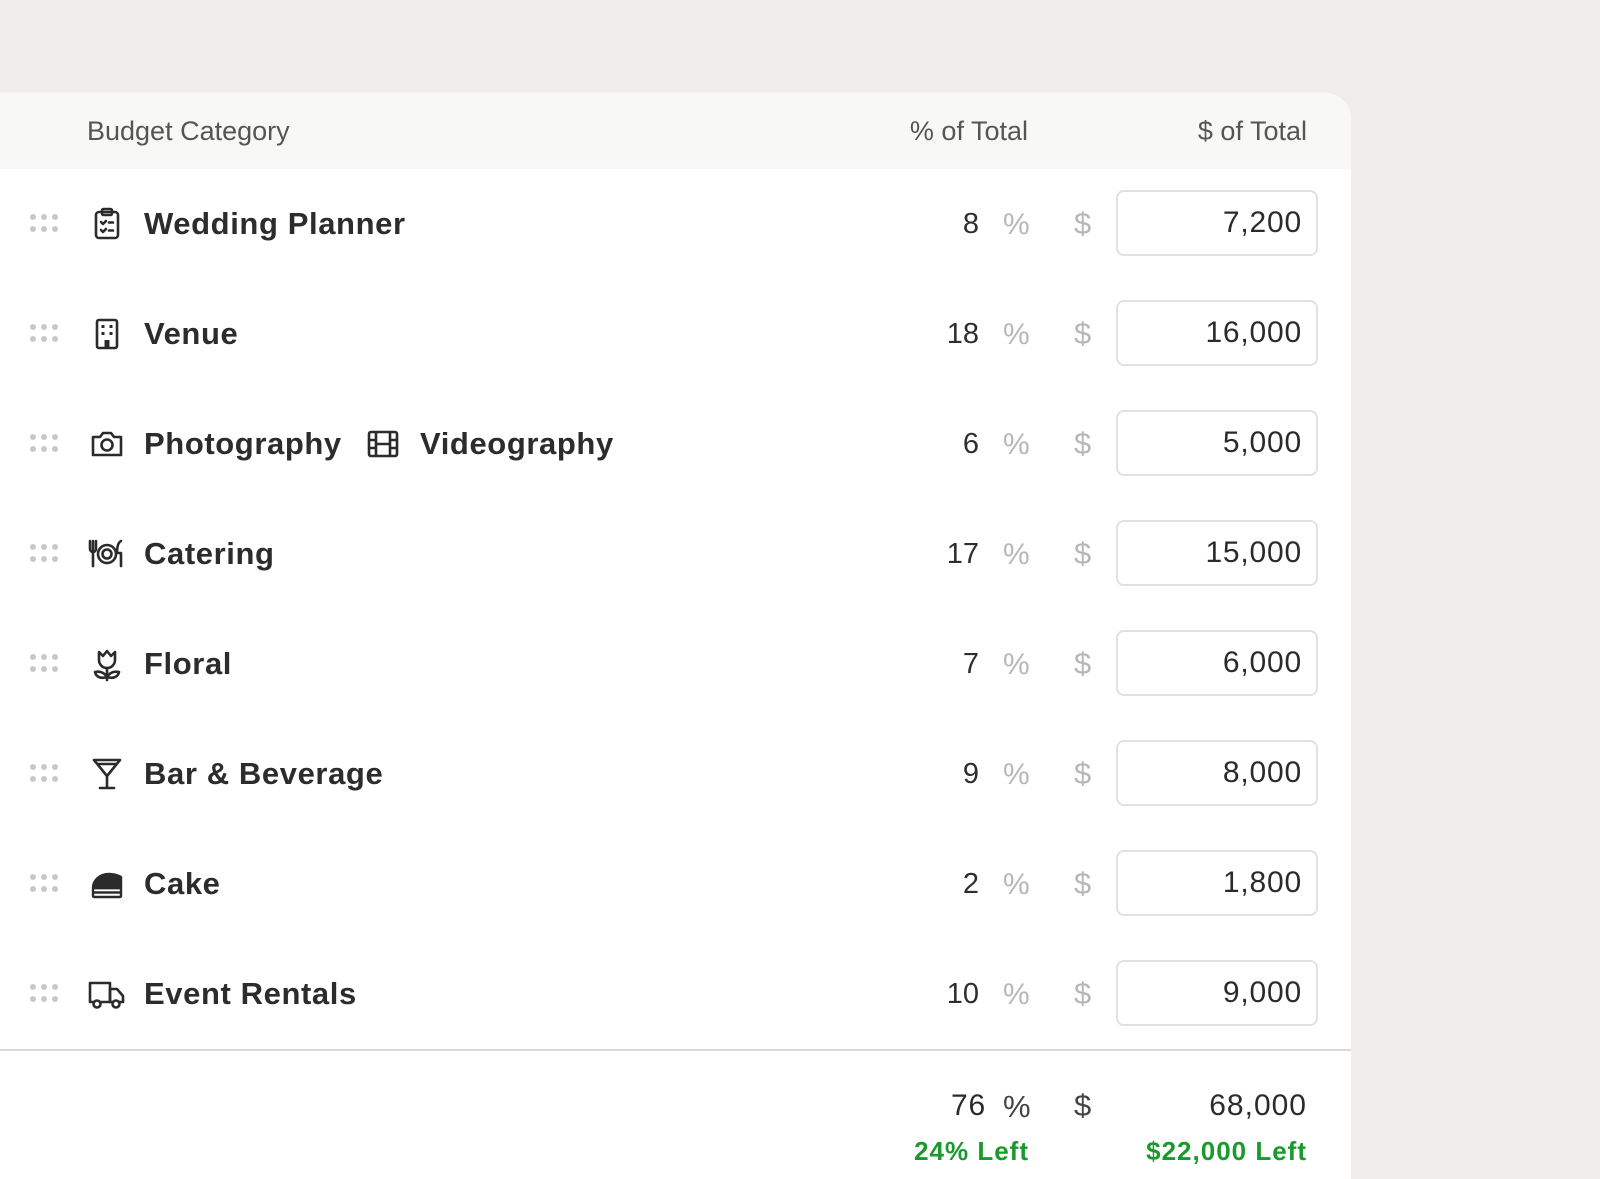 The height and width of the screenshot is (1179, 1600). What do you see at coordinates (188, 131) in the screenshot?
I see `header-budget-category: Budget Category` at bounding box center [188, 131].